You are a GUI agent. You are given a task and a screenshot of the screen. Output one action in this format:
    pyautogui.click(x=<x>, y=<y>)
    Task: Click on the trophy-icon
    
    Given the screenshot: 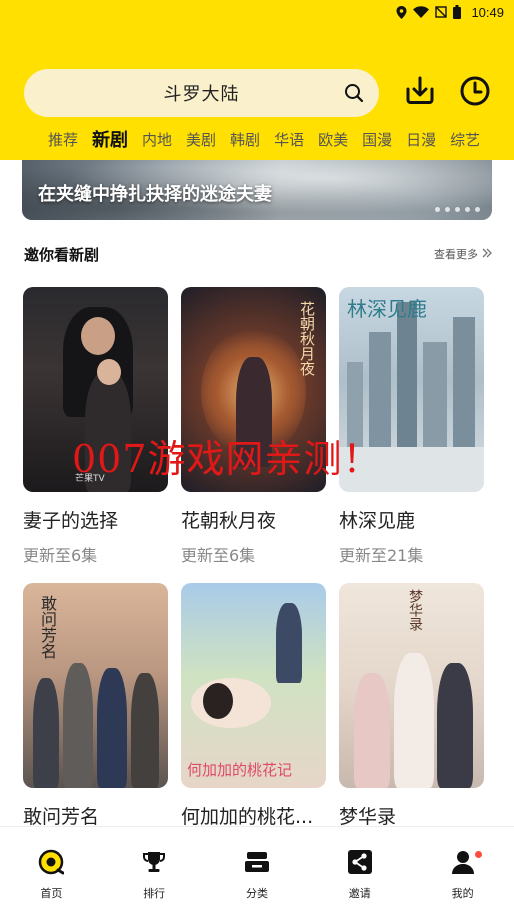 What is the action you would take?
    pyautogui.click(x=154, y=864)
    